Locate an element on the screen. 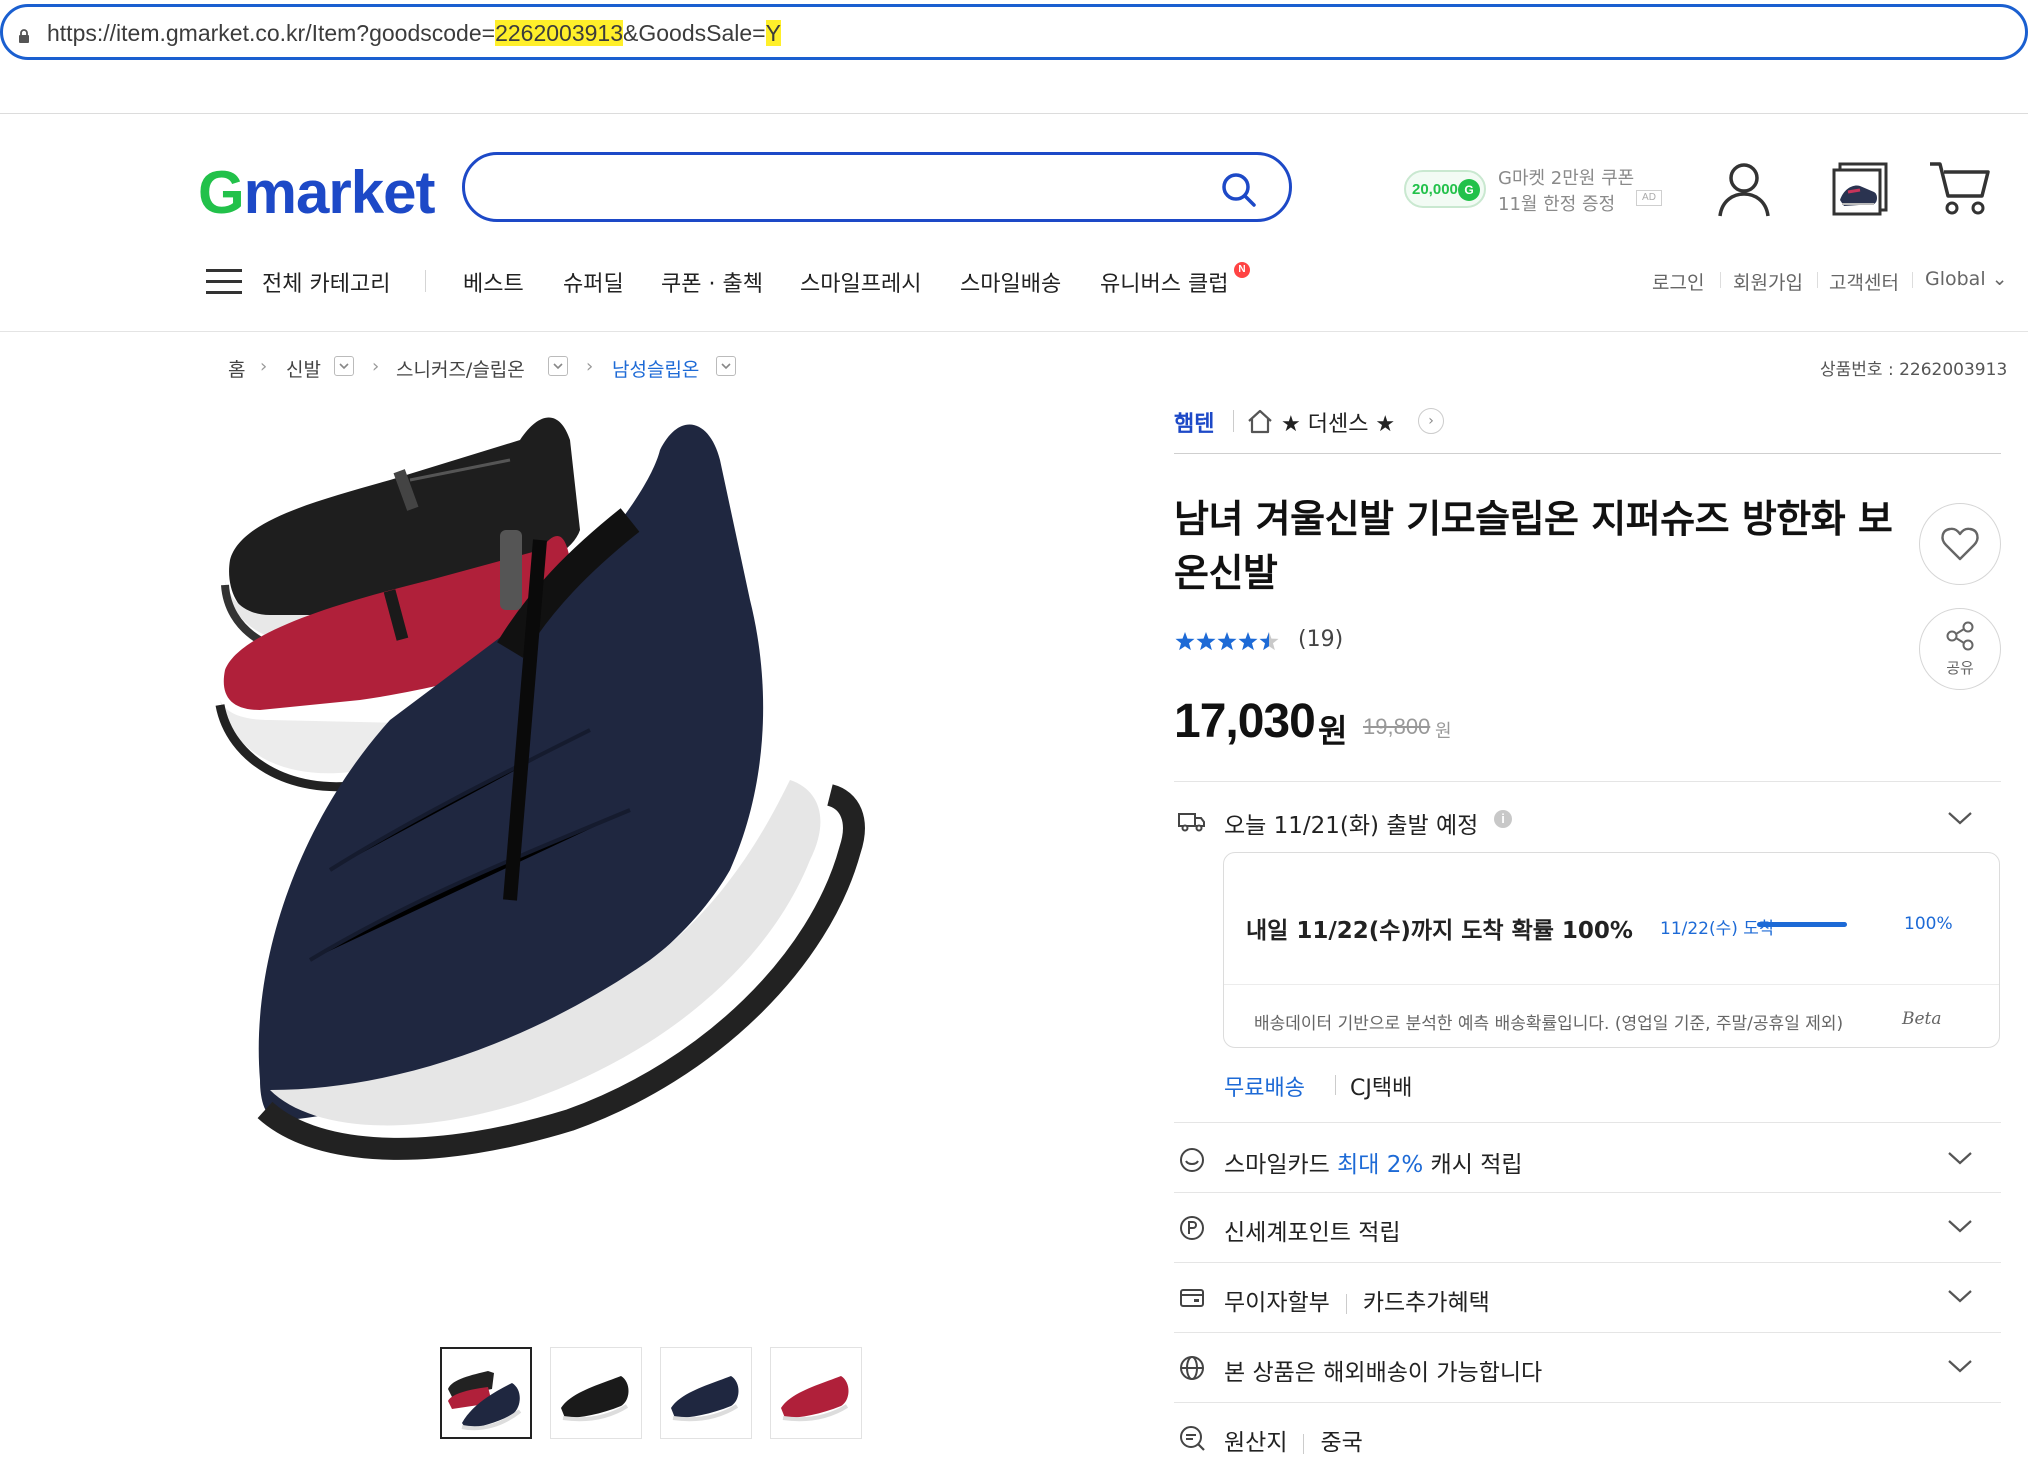 The height and width of the screenshot is (1468, 2028). url-highlight-code: 2262003913 is located at coordinates (559, 33).